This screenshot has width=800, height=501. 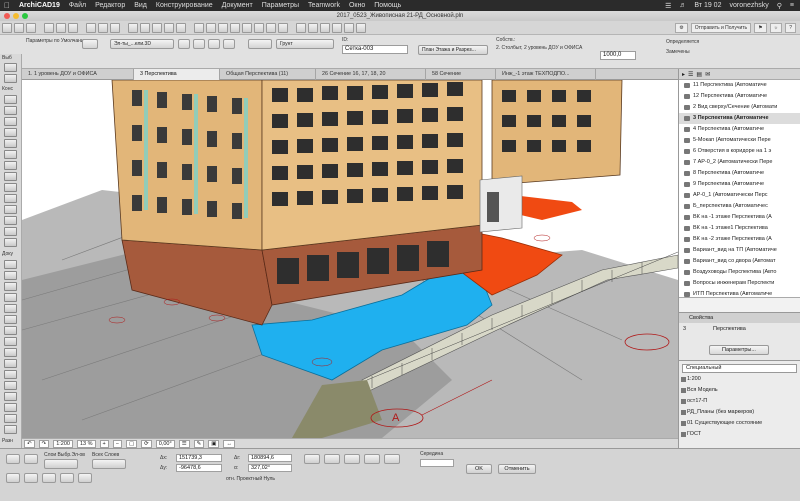 What do you see at coordinates (184, 44) in the screenshot?
I see `geometry-rect-icon` at bounding box center [184, 44].